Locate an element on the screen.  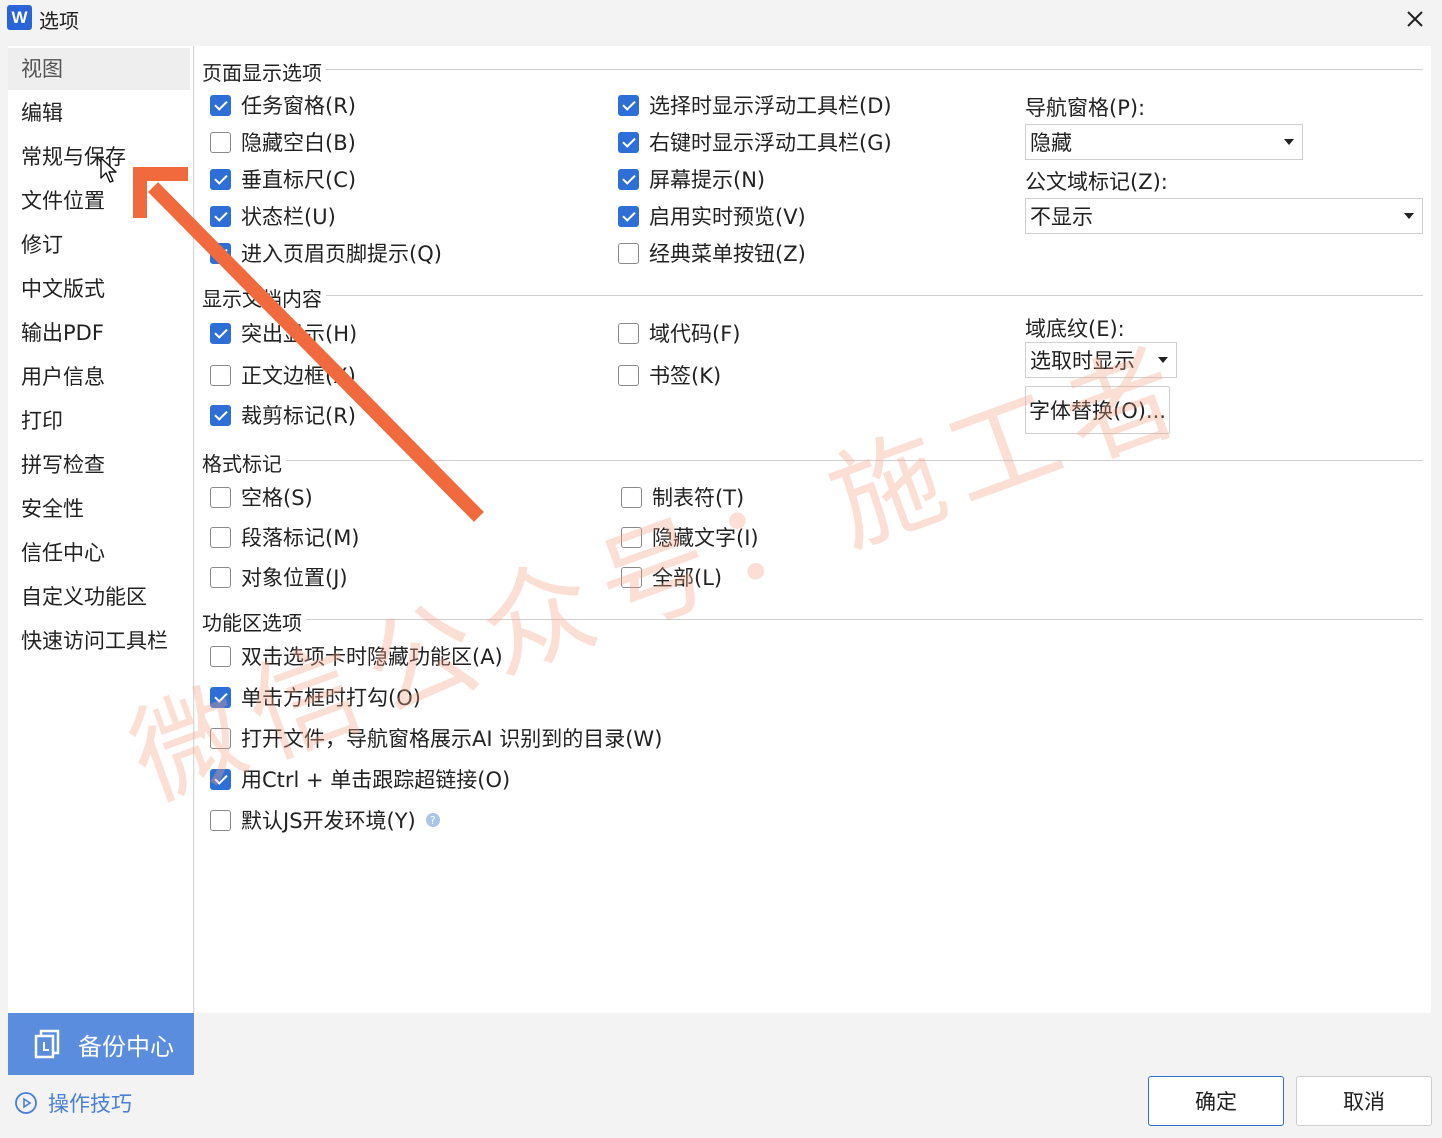
option-hidden-text: 隐藏文字(I) is located at coordinates (690, 537).